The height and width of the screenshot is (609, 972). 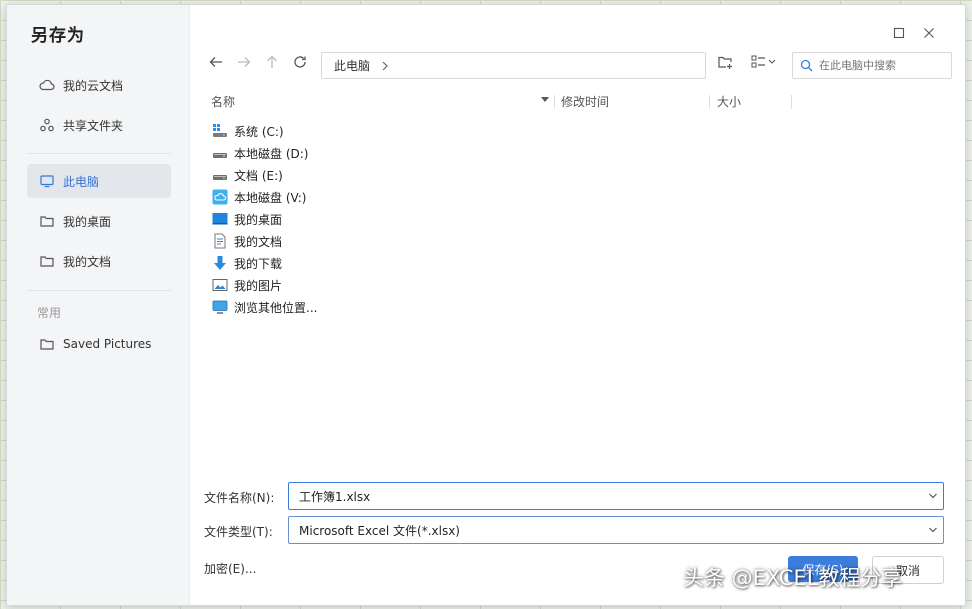 I want to click on list-item-label: 本地磁盘 (V:), so click(x=270, y=197).